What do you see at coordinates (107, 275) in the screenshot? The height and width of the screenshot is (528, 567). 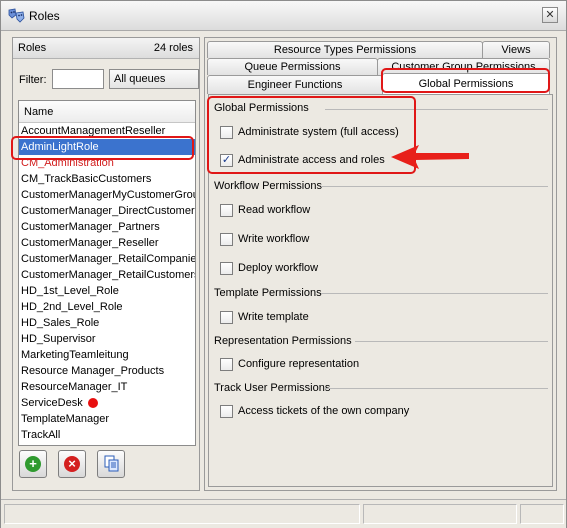 I see `list-item: CustomerManager_RetailCustomers` at bounding box center [107, 275].